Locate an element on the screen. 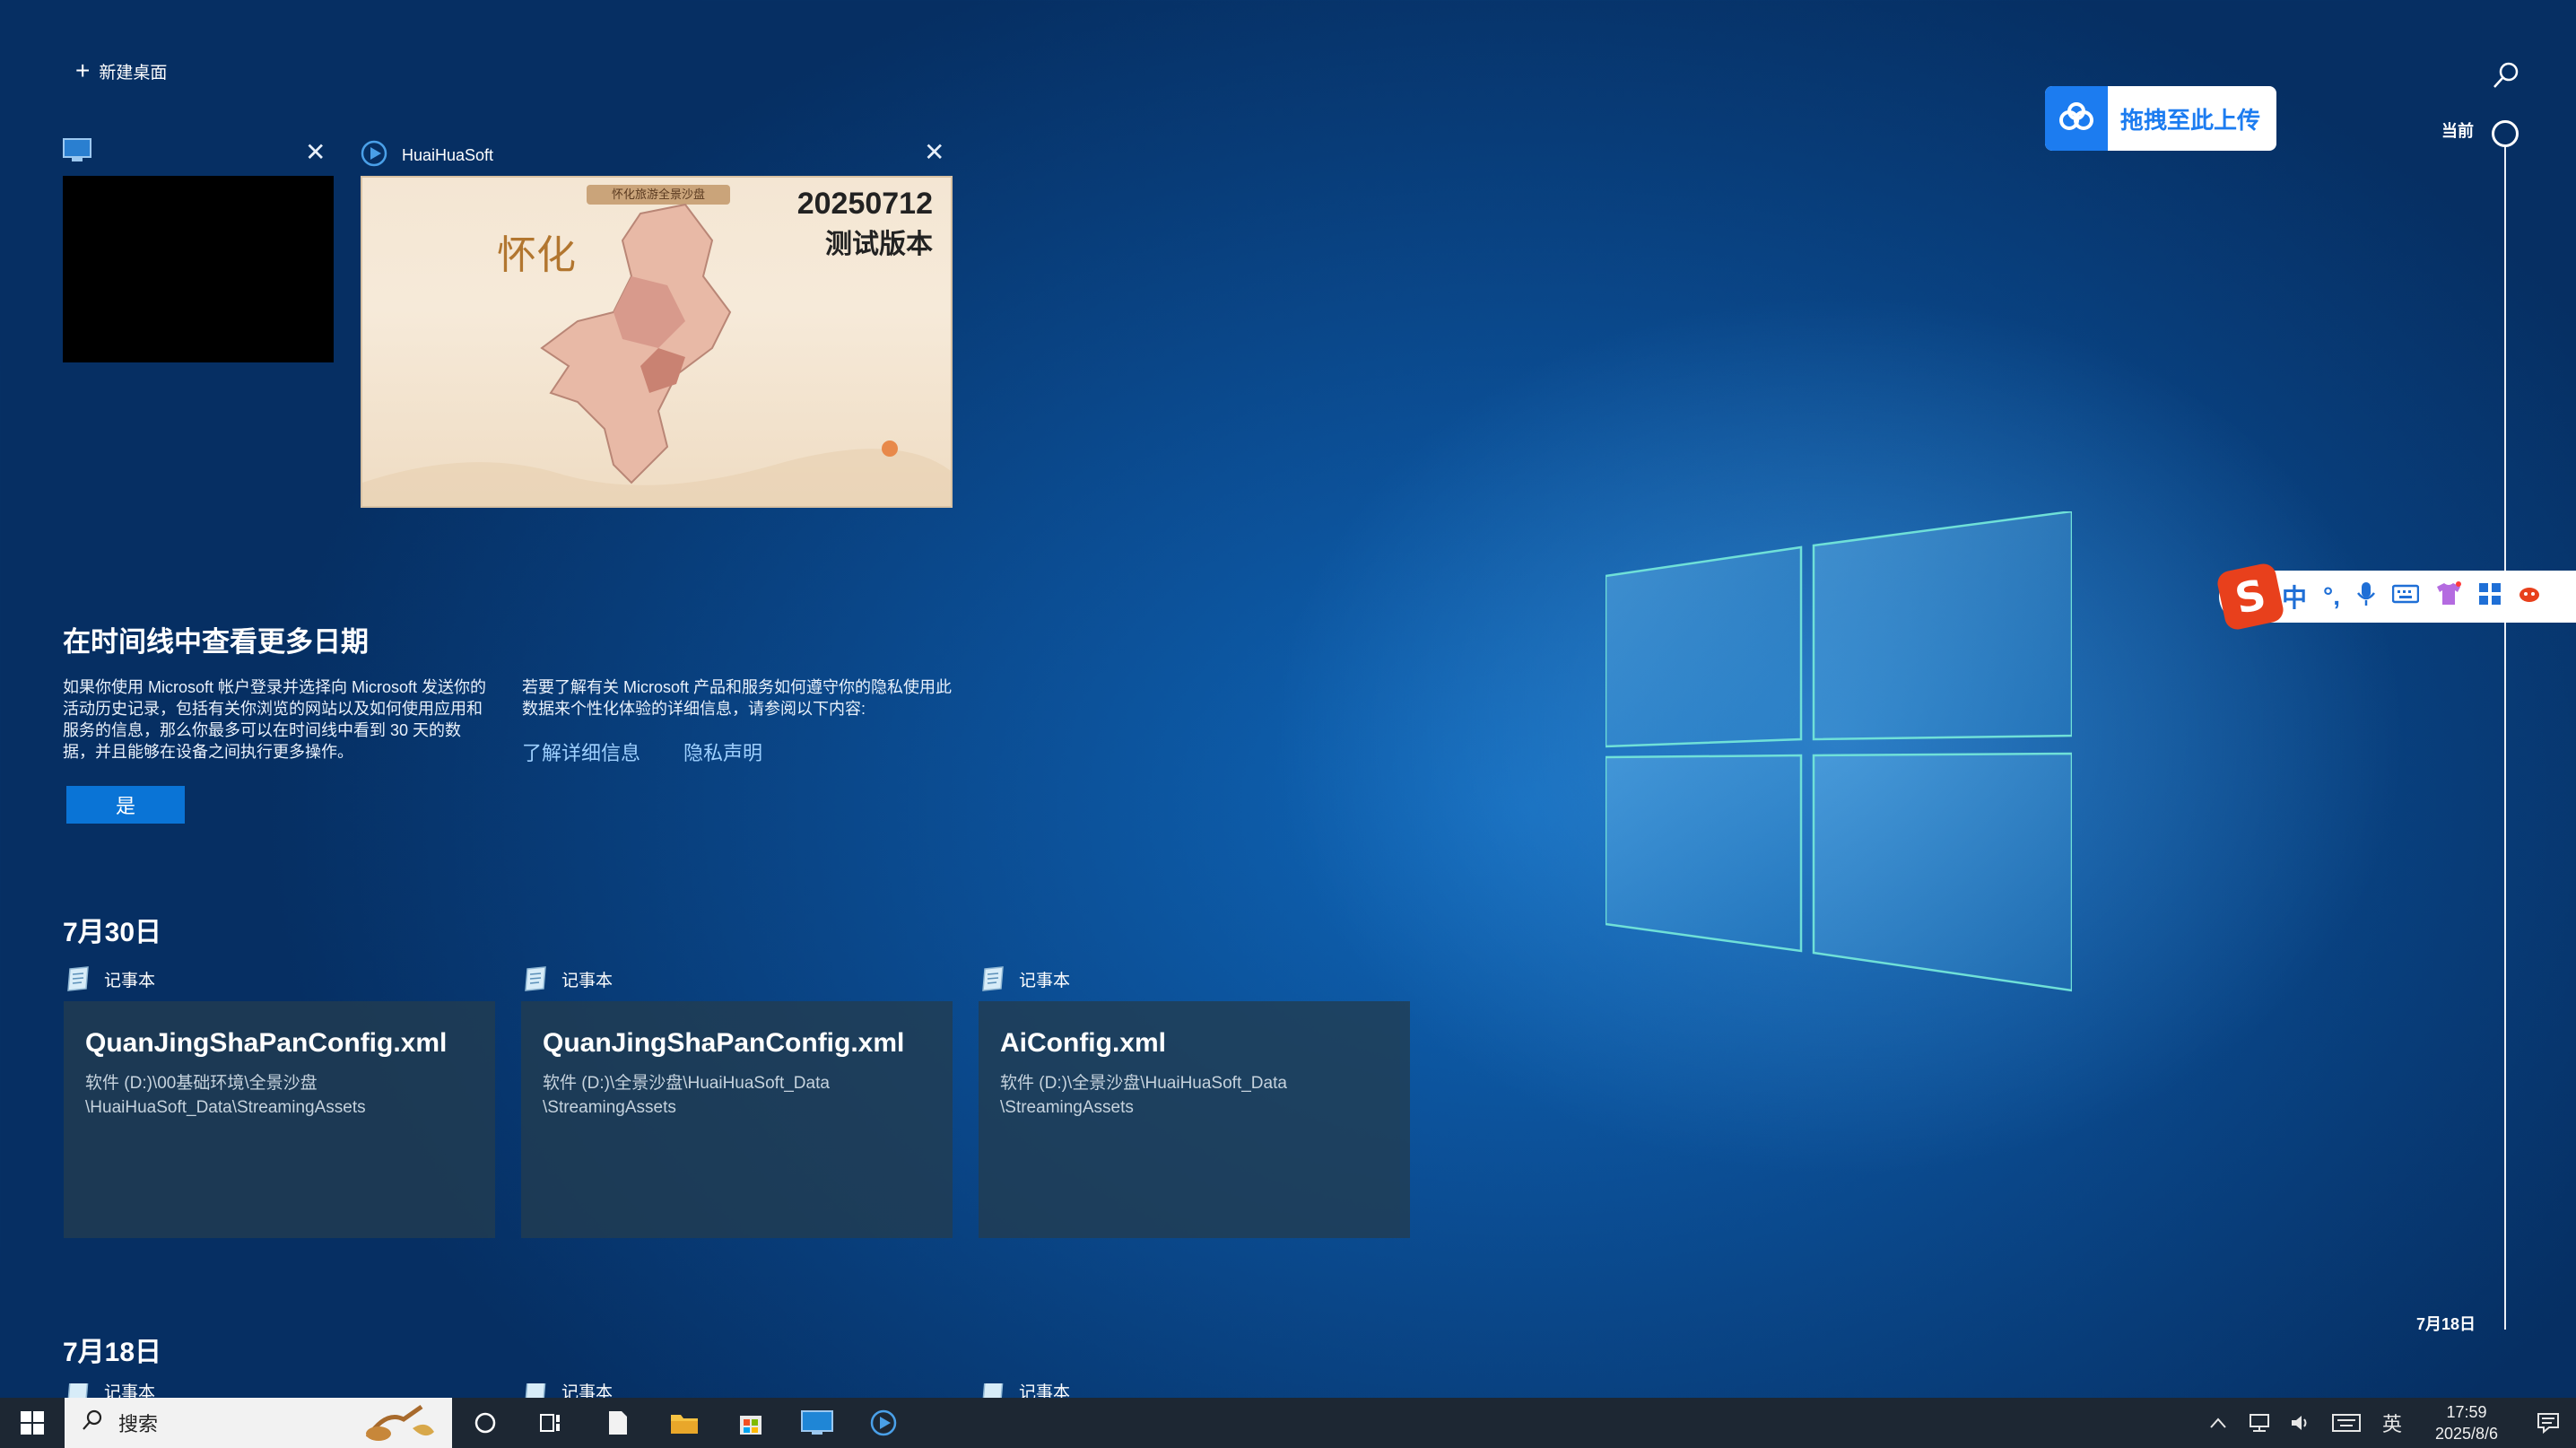  clock-date: 2025/8/6 is located at coordinates (2466, 1434).